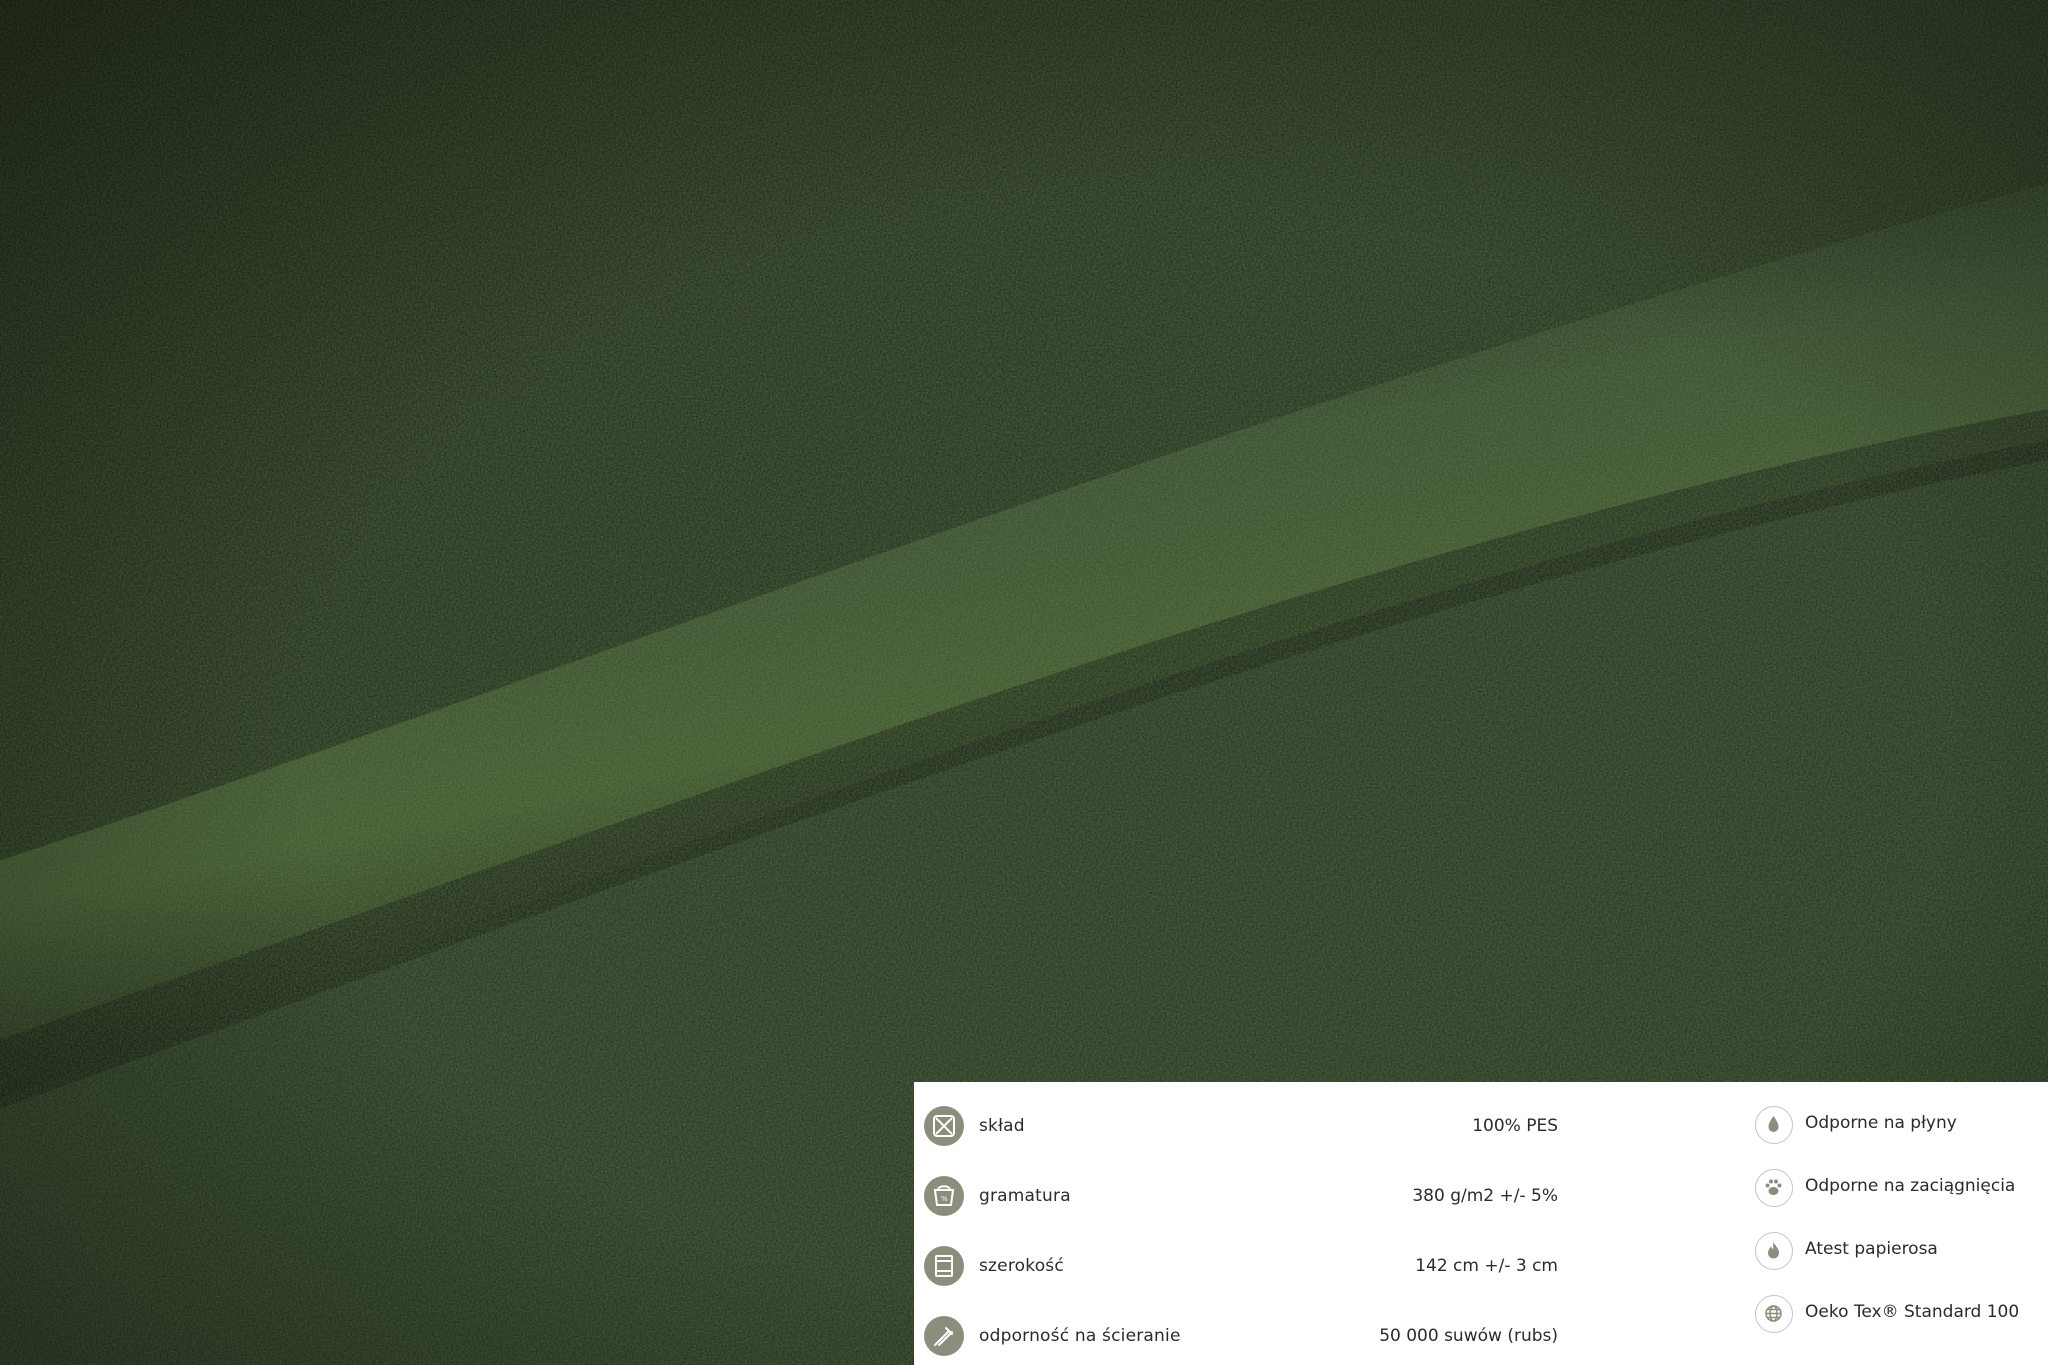 Image resolution: width=2048 pixels, height=1365 pixels. What do you see at coordinates (944, 1126) in the screenshot?
I see `composition-icon` at bounding box center [944, 1126].